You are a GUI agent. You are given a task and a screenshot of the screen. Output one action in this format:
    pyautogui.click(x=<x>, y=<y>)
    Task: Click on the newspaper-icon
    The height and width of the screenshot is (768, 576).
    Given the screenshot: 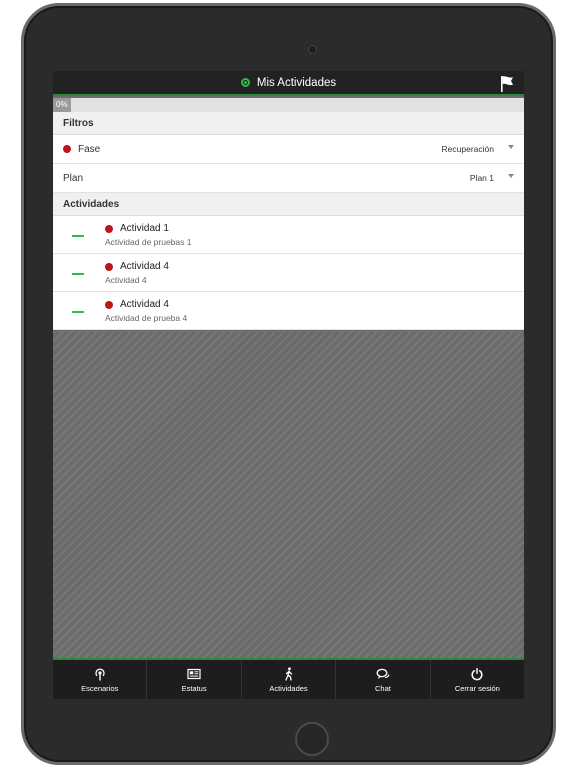 What is the action you would take?
    pyautogui.click(x=194, y=673)
    